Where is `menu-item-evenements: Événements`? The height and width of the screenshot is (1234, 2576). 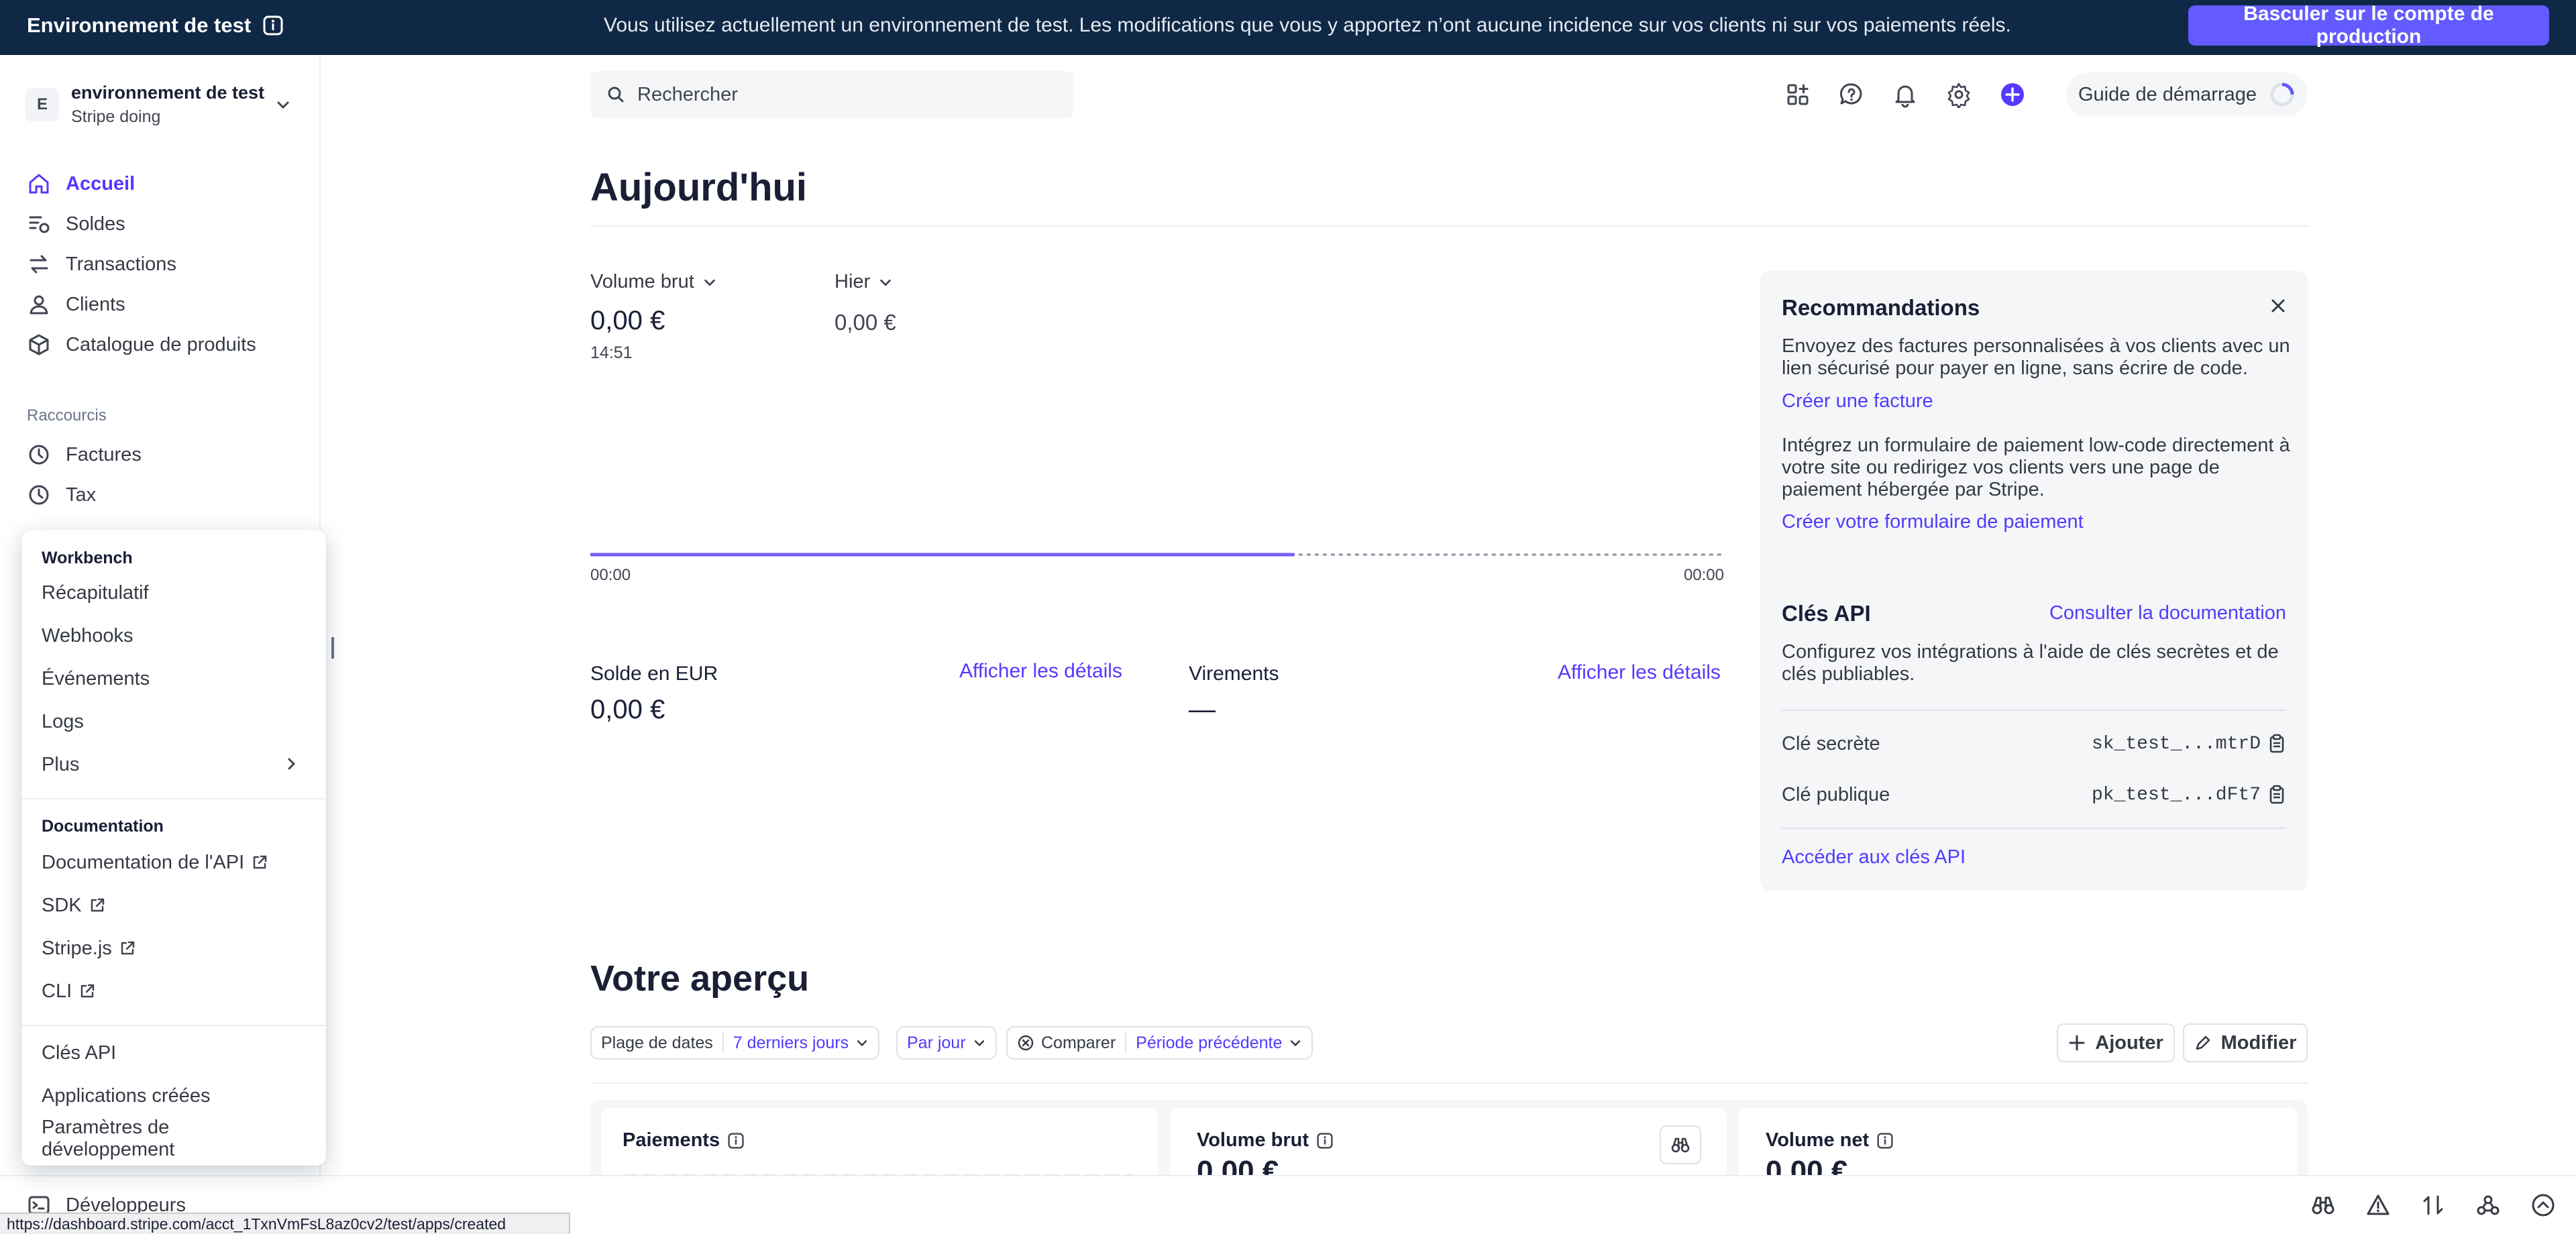
menu-item-evenements: Événements is located at coordinates (174, 678).